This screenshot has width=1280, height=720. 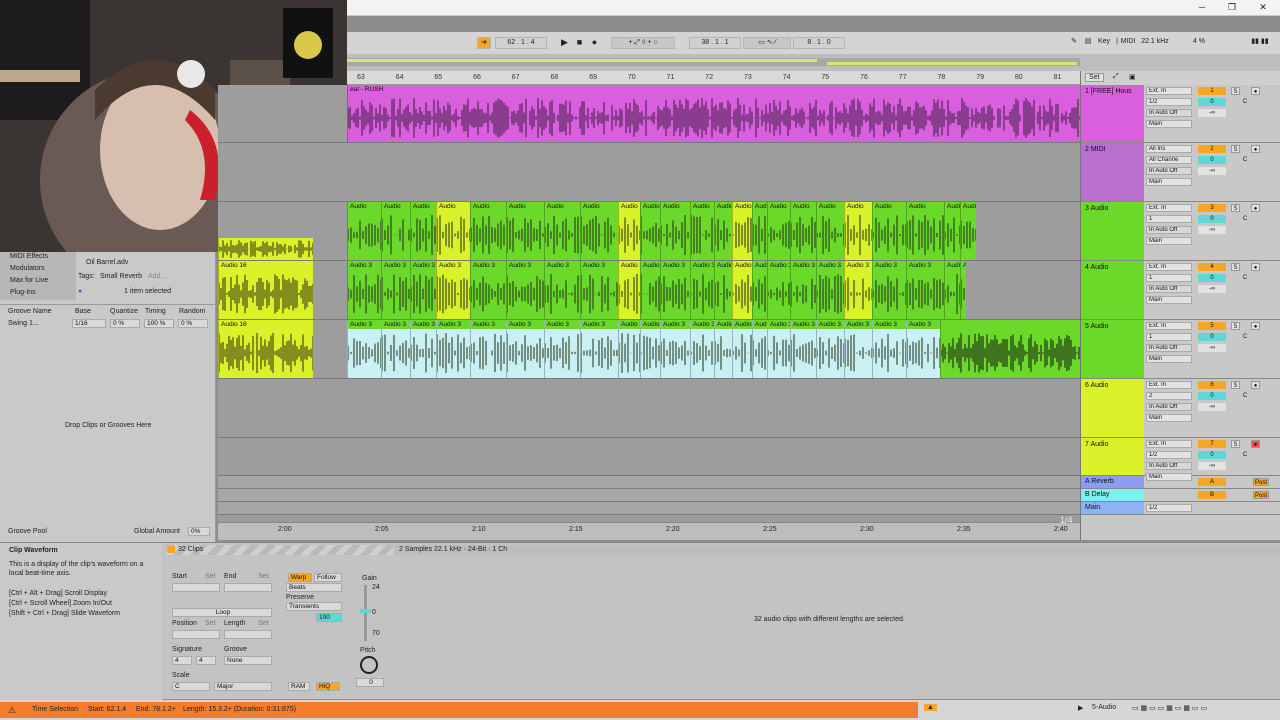 What do you see at coordinates (329, 617) in the screenshot?
I see `transient-envelope-field: 100` at bounding box center [329, 617].